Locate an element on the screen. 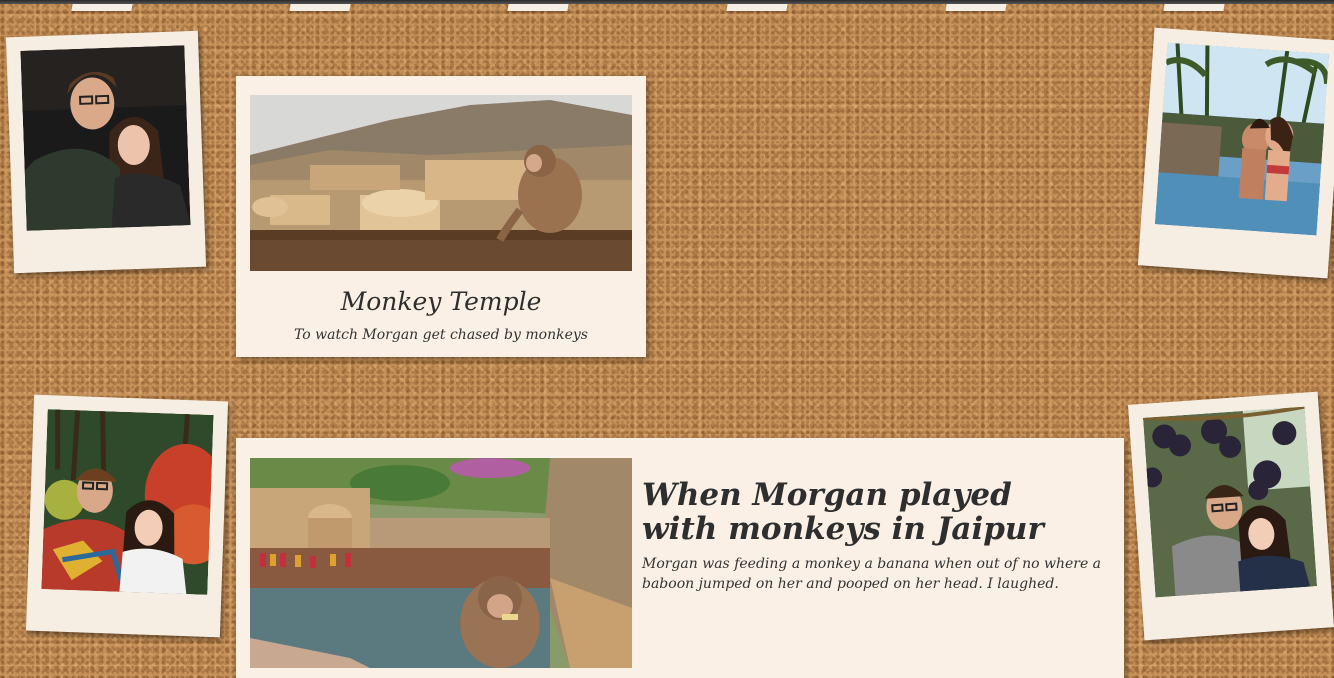 This screenshot has width=1334, height=678. monkey-temple-photo is located at coordinates (441, 183).